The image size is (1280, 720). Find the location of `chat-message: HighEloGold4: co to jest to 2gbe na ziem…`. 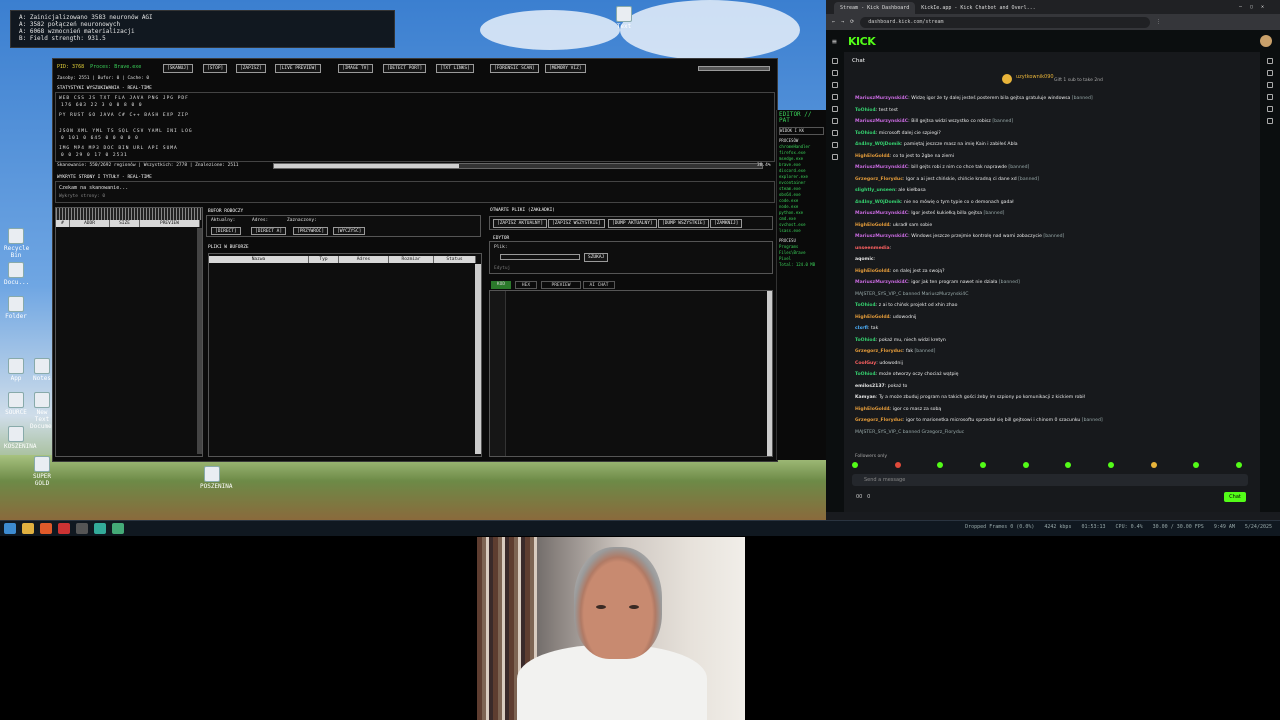

chat-message: HighEloGold4: co to jest to 2gbe na ziem… is located at coordinates (904, 157).